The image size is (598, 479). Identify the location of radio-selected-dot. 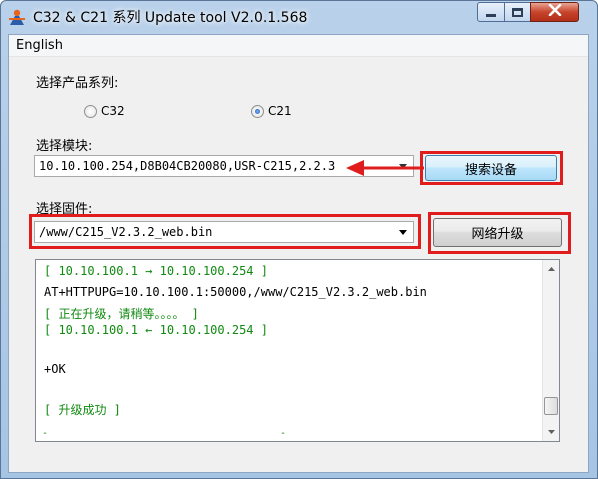
(257, 111).